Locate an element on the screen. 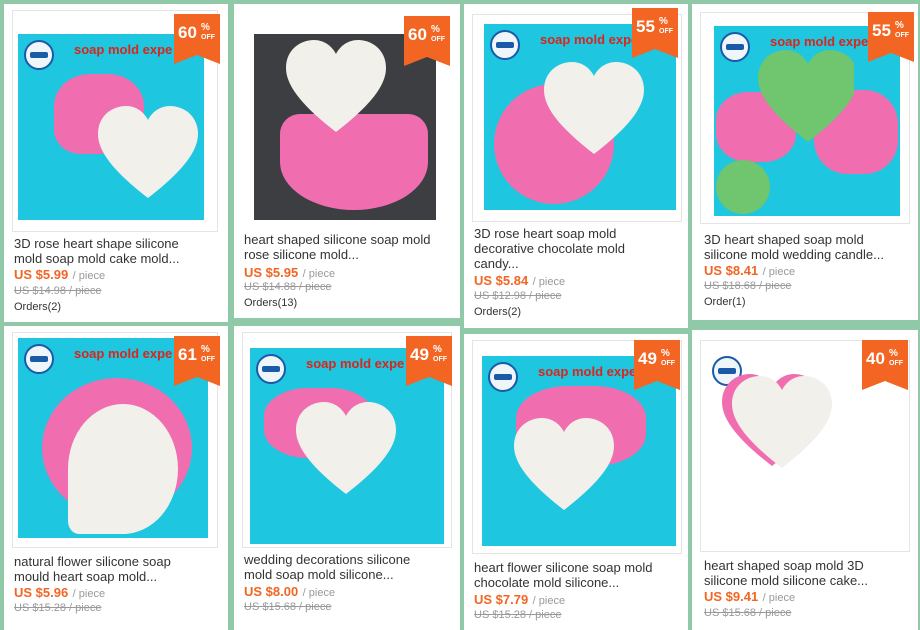 The height and width of the screenshot is (630, 920). orders-count: Orders(13) is located at coordinates (270, 303).